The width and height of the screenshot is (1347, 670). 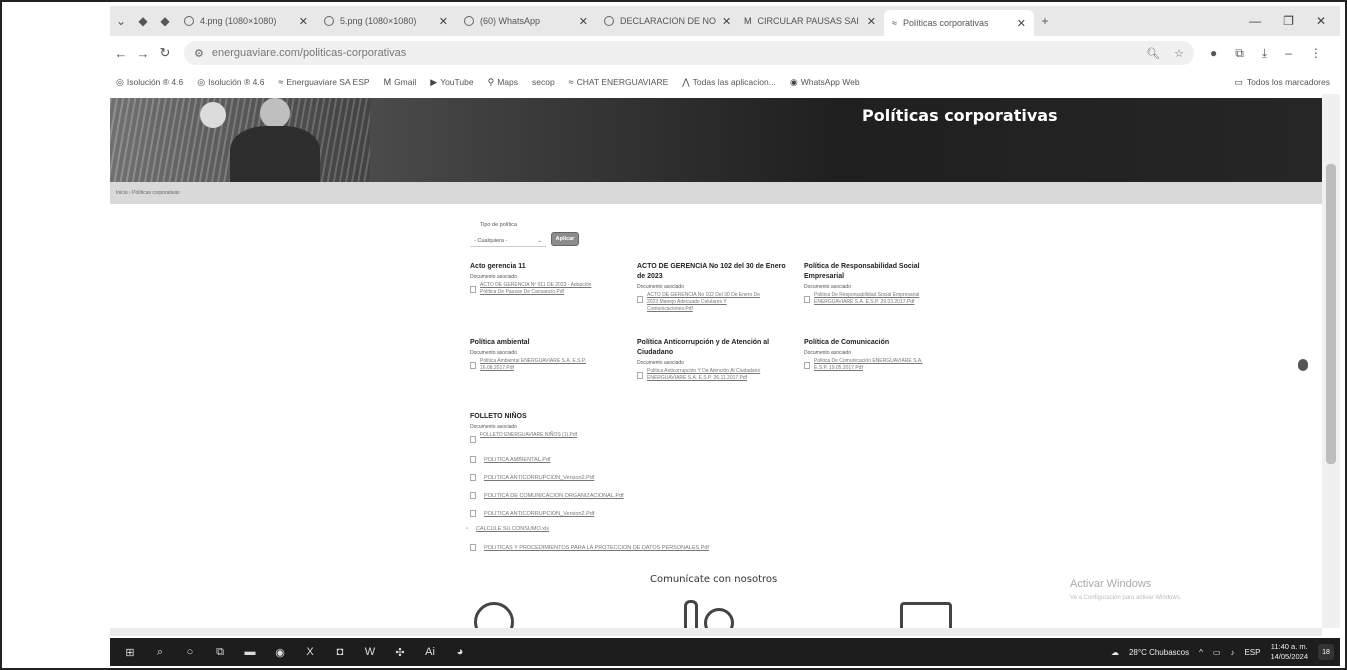 What do you see at coordinates (280, 652) in the screenshot?
I see `chrome-icon: ◉` at bounding box center [280, 652].